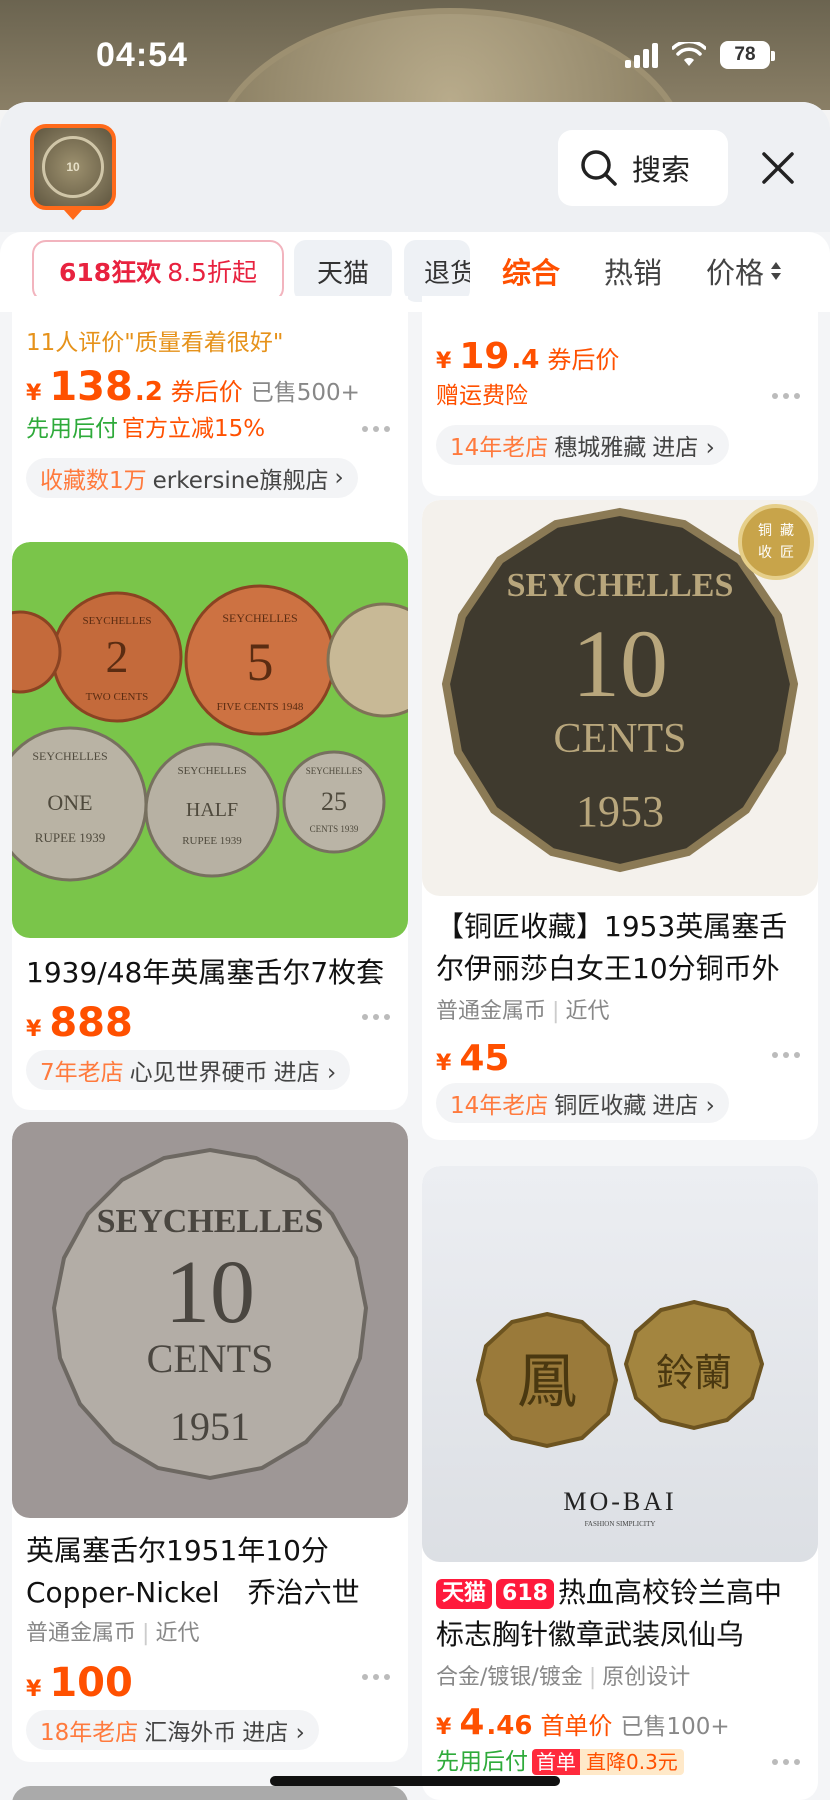 The width and height of the screenshot is (830, 1800). Describe the element at coordinates (632, 1762) in the screenshot. I see `discount-tag: 直降0.3元` at that location.